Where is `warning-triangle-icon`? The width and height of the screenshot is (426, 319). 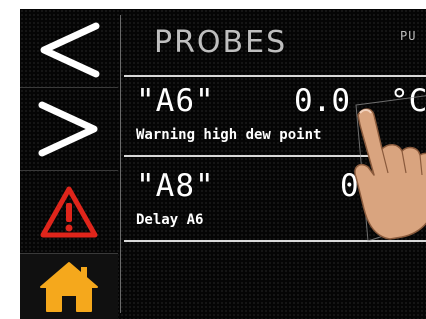 warning-triangle-icon is located at coordinates (69, 212).